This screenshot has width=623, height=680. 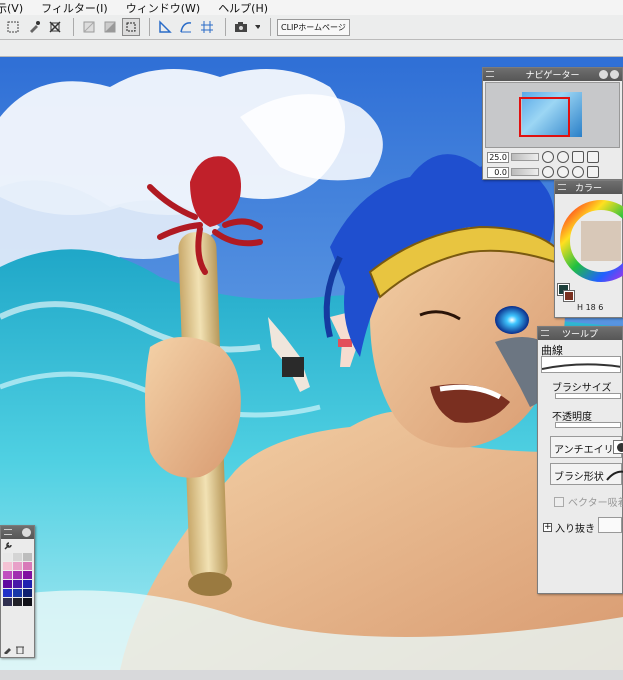 I want to click on clip-homepage-button: CLIPホームページ, so click(x=313, y=27).